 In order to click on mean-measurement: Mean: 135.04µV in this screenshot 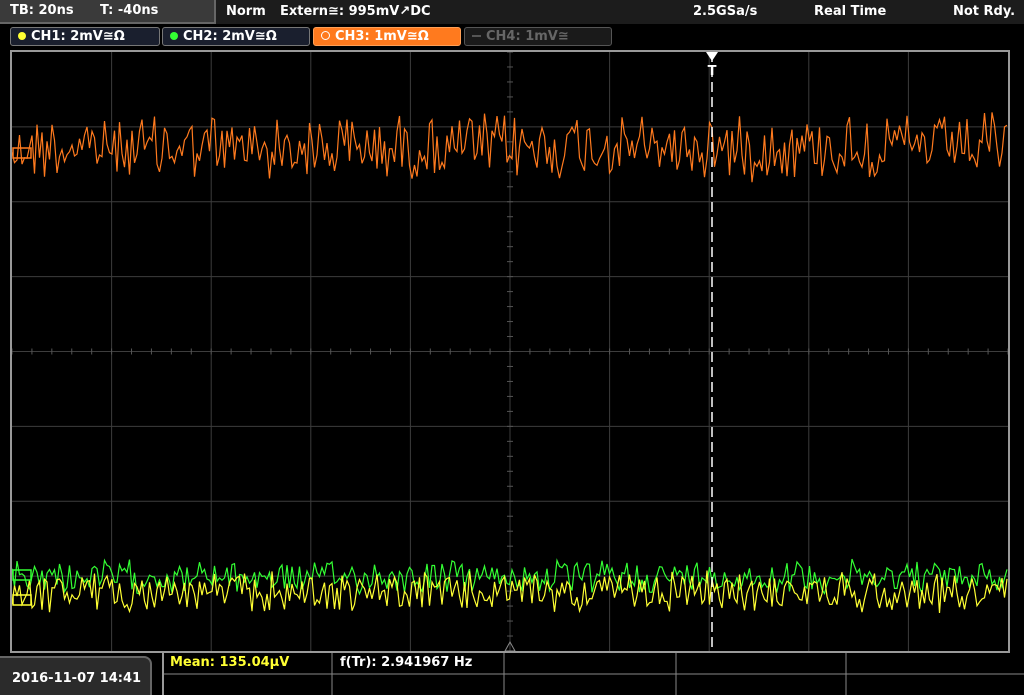, I will do `click(230, 662)`.